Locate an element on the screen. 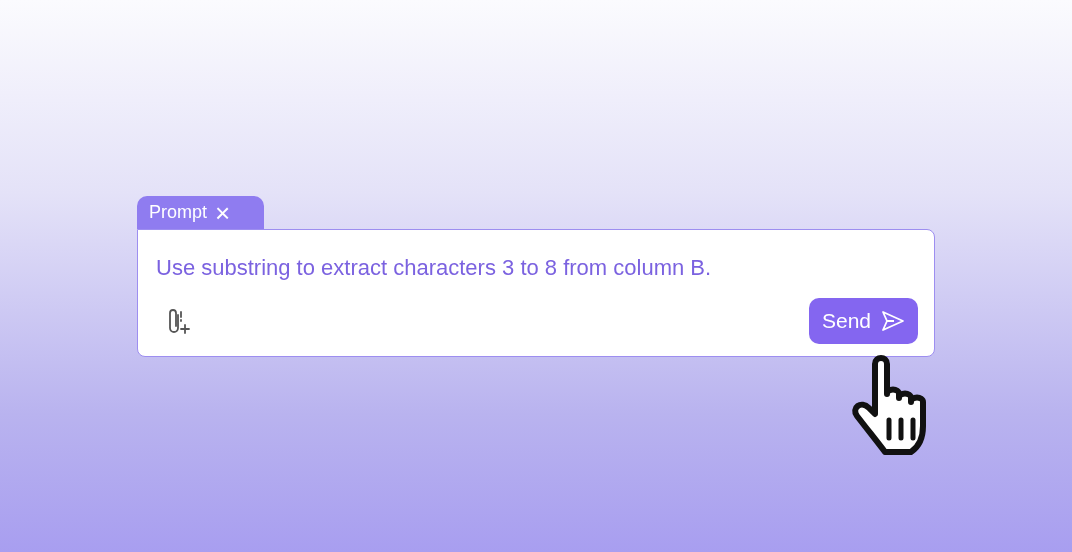 Image resolution: width=1072 pixels, height=552 pixels. close-icon: × is located at coordinates (223, 212).